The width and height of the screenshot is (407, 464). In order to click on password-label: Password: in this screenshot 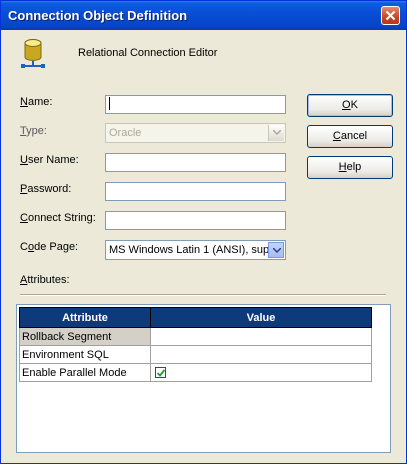, I will do `click(46, 189)`.